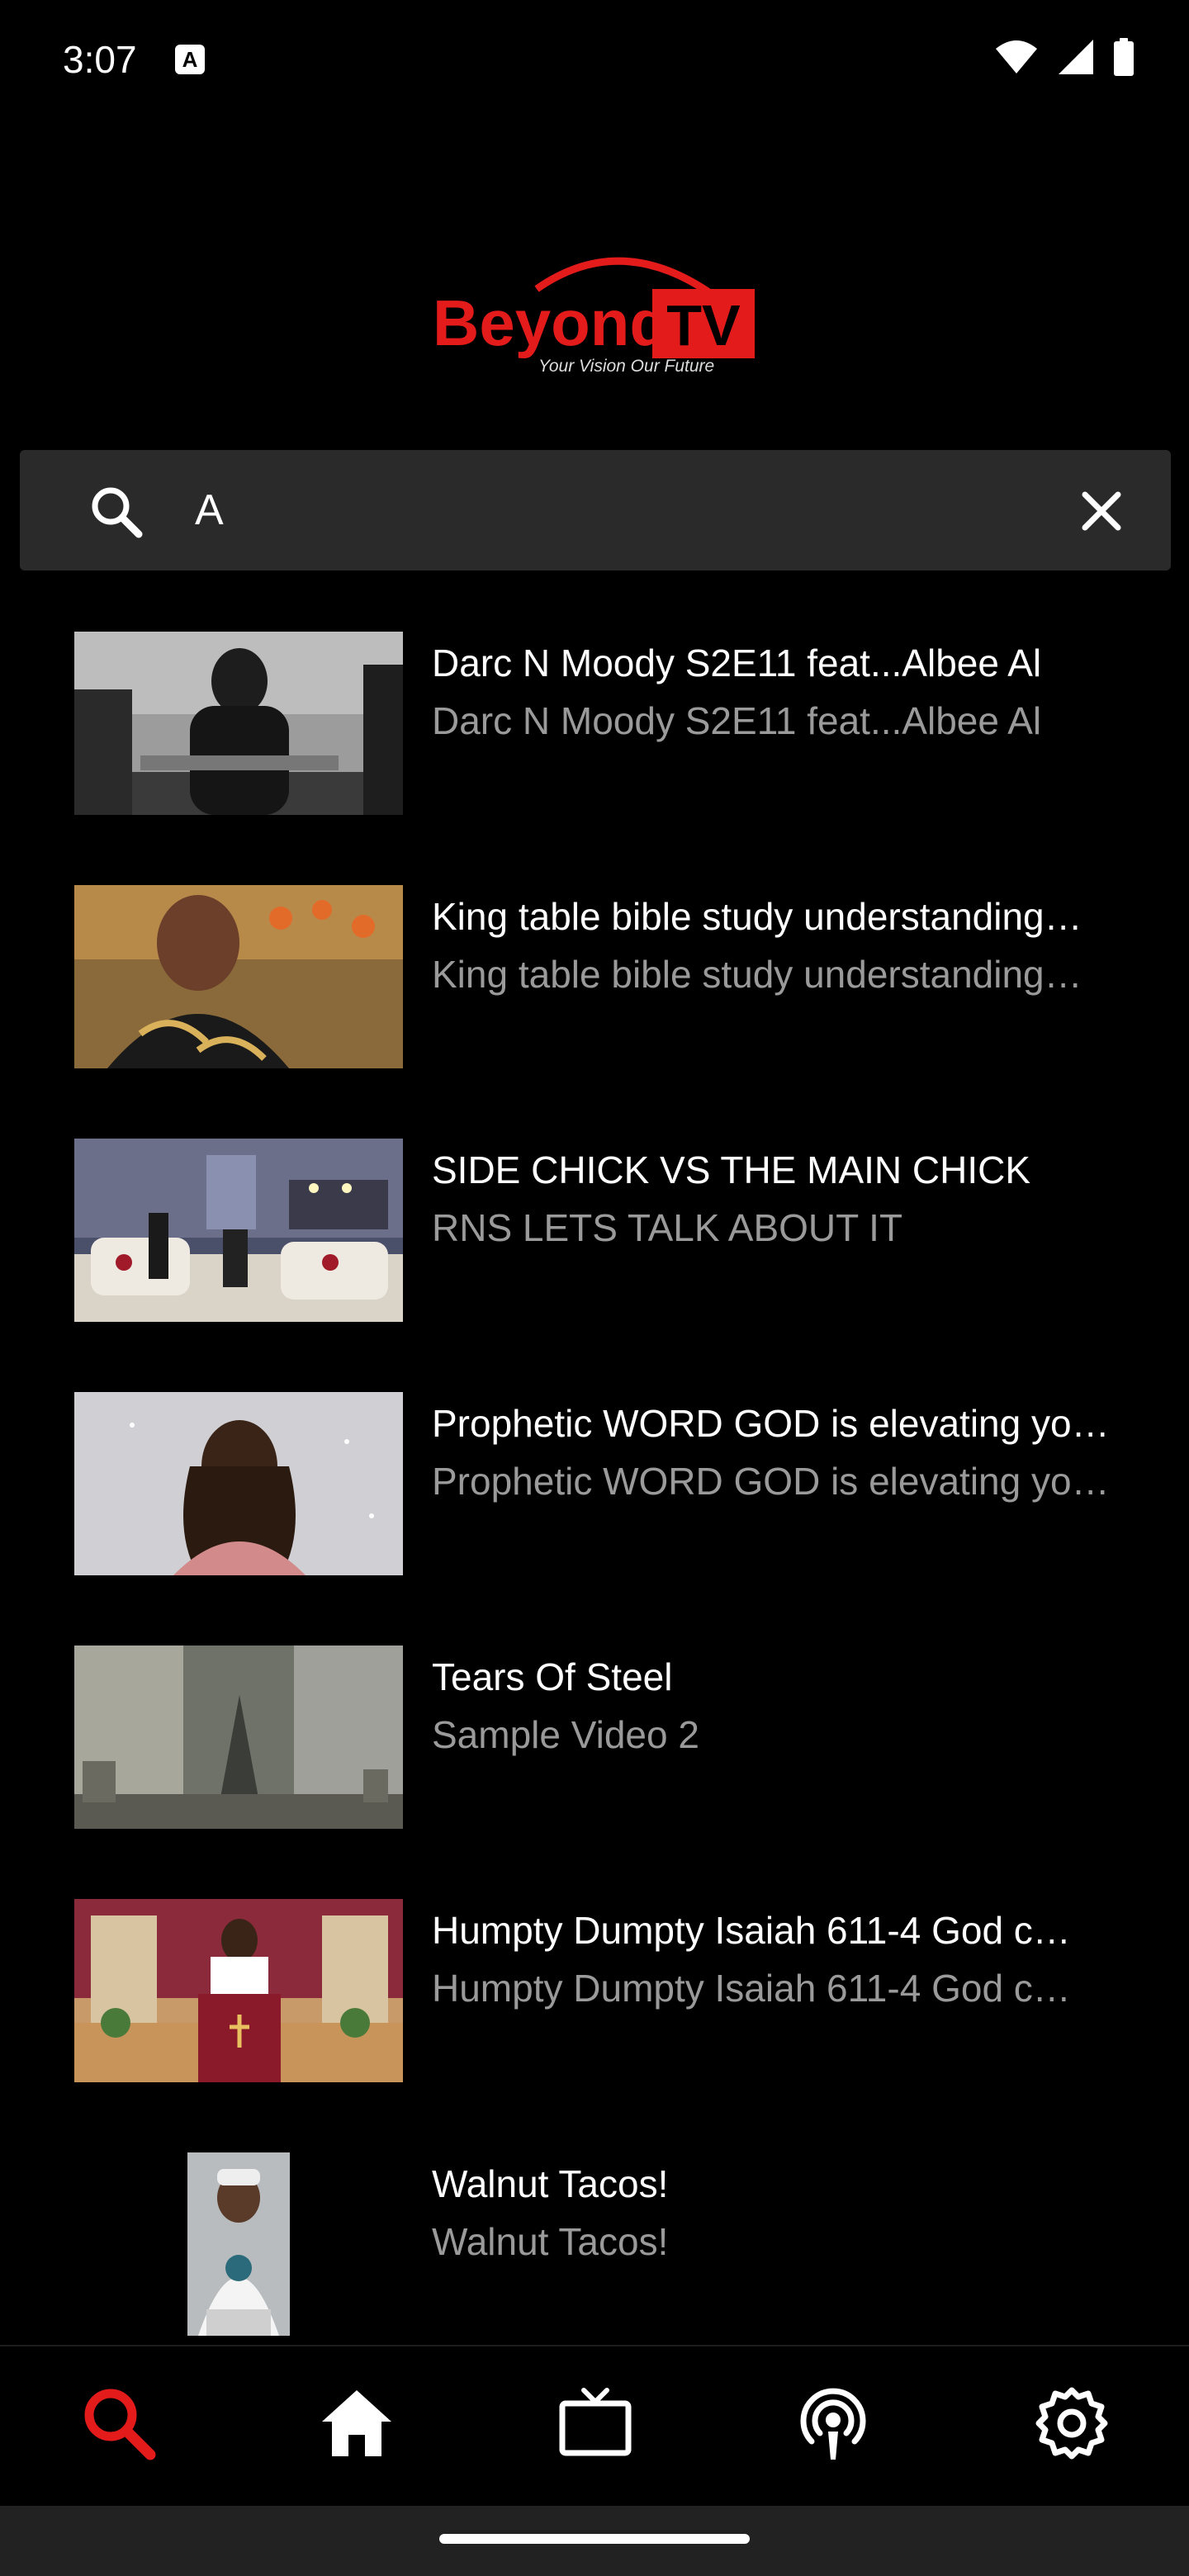 This screenshot has width=1189, height=2576. What do you see at coordinates (731, 1169) in the screenshot?
I see `result-title: SIDE CHICK VS THE MAIN CHICK` at bounding box center [731, 1169].